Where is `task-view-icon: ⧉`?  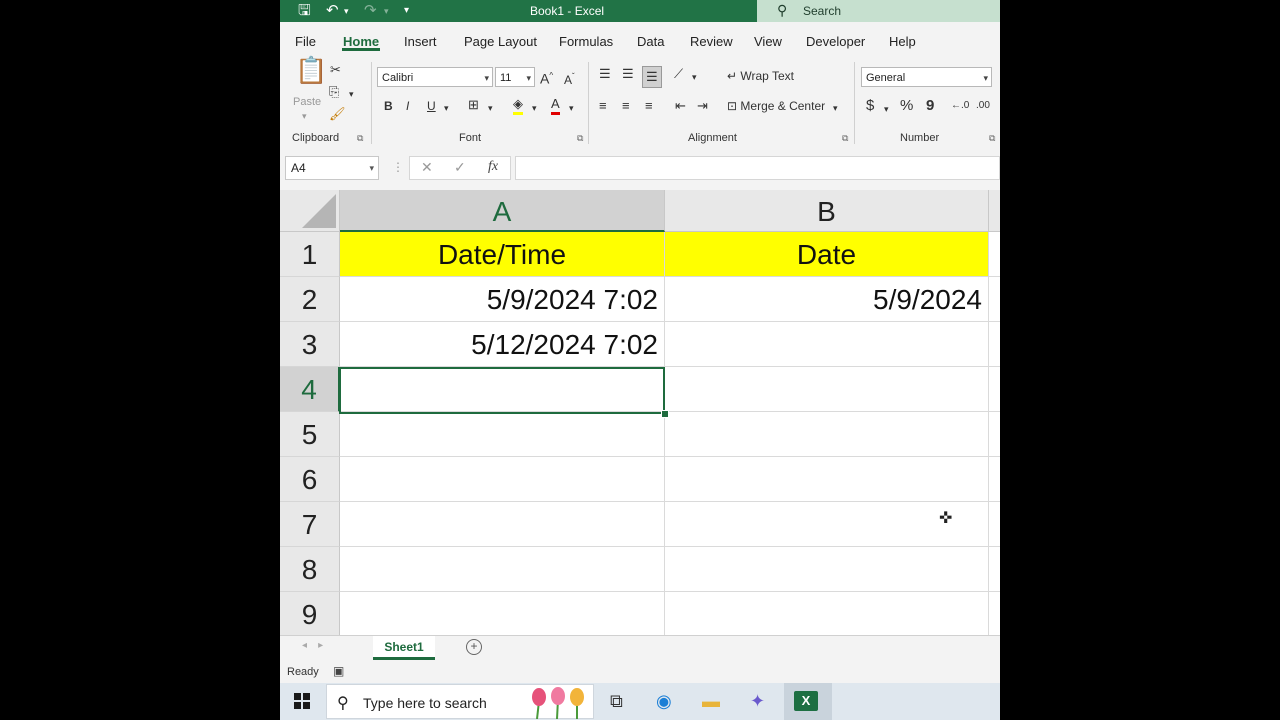 task-view-icon: ⧉ is located at coordinates (616, 701).